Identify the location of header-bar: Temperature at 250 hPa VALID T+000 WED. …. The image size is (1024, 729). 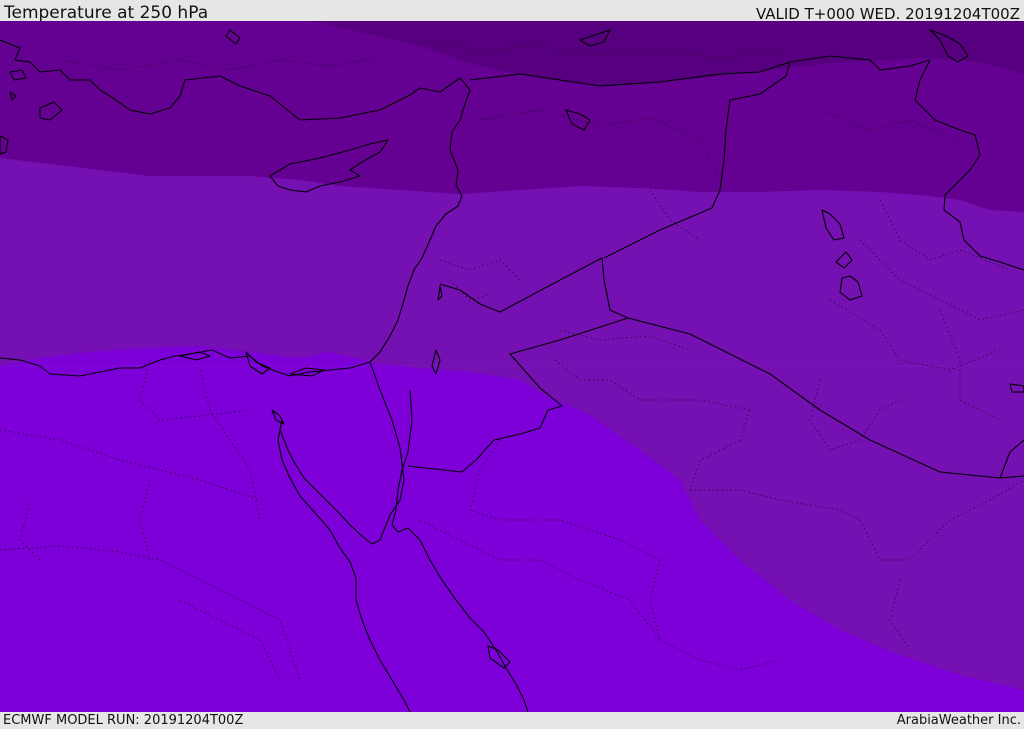
(512, 11).